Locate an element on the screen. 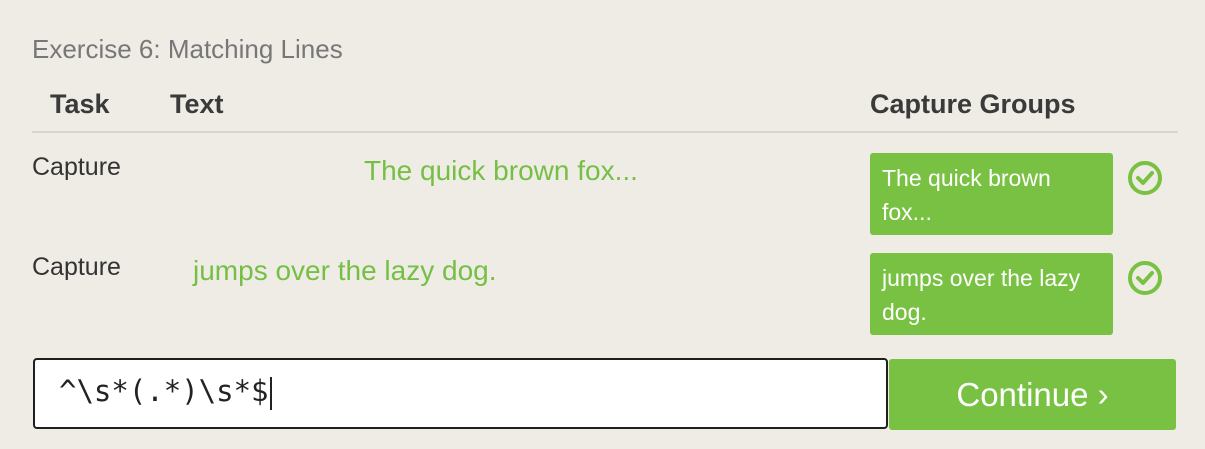 The image size is (1205, 449). exercise-title: Exercise 6: Matching Lines is located at coordinates (187, 49).